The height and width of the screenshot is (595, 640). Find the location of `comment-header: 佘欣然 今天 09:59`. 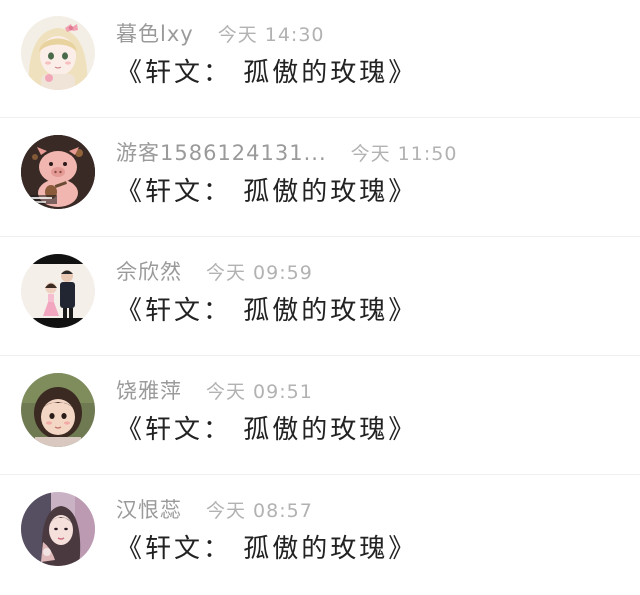

comment-header: 佘欣然 今天 09:59 is located at coordinates (214, 271).